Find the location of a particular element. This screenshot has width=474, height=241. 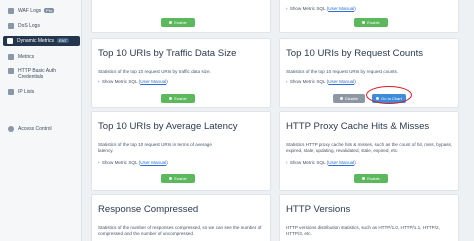

card-title: Top 10 URIs by Traffic Data Size is located at coordinates (167, 53).